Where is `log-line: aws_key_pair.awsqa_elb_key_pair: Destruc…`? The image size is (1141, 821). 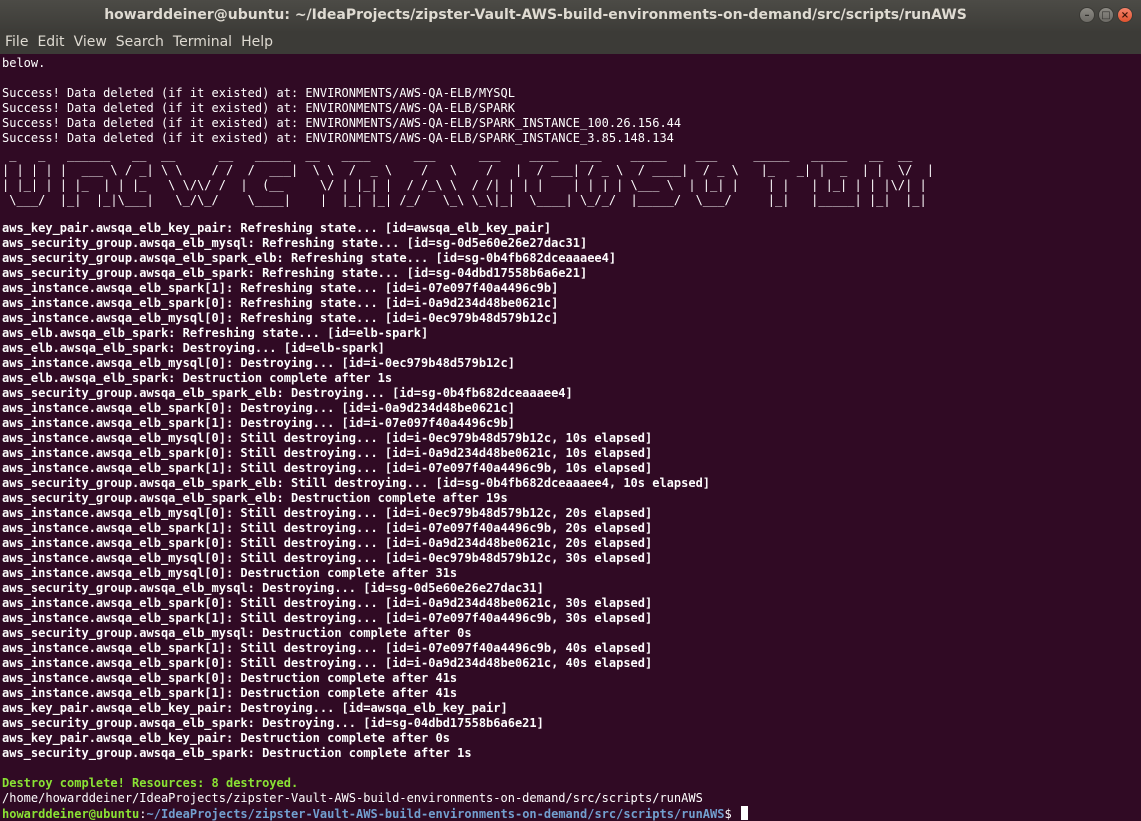 log-line: aws_key_pair.awsqa_elb_key_pair: Destruc… is located at coordinates (226, 738).